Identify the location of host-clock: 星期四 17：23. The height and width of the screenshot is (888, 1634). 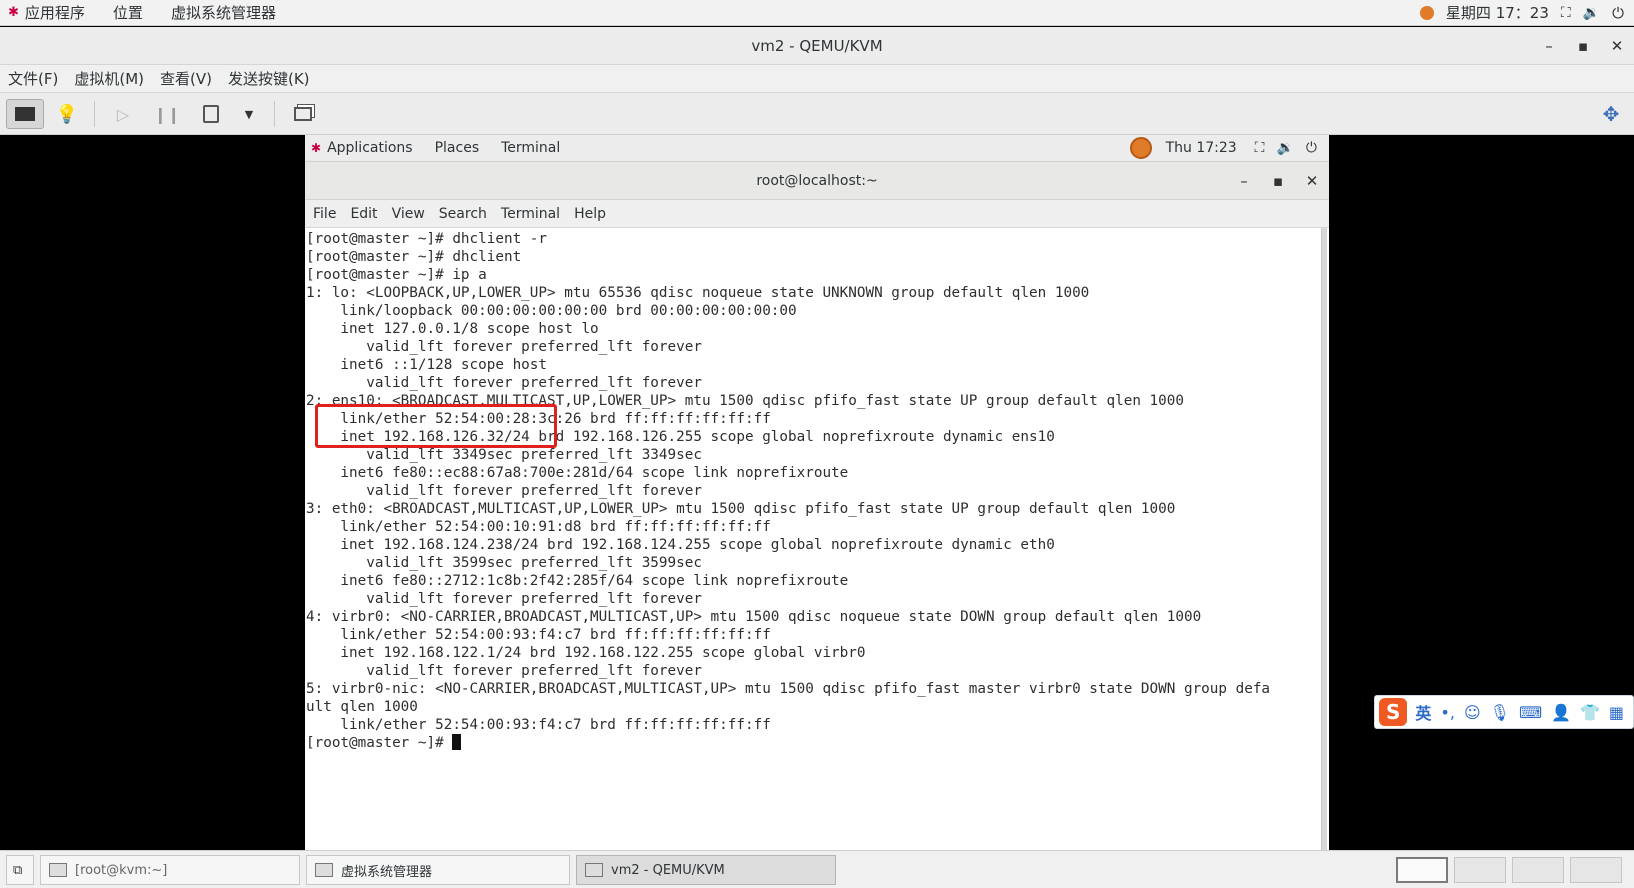
(1497, 12).